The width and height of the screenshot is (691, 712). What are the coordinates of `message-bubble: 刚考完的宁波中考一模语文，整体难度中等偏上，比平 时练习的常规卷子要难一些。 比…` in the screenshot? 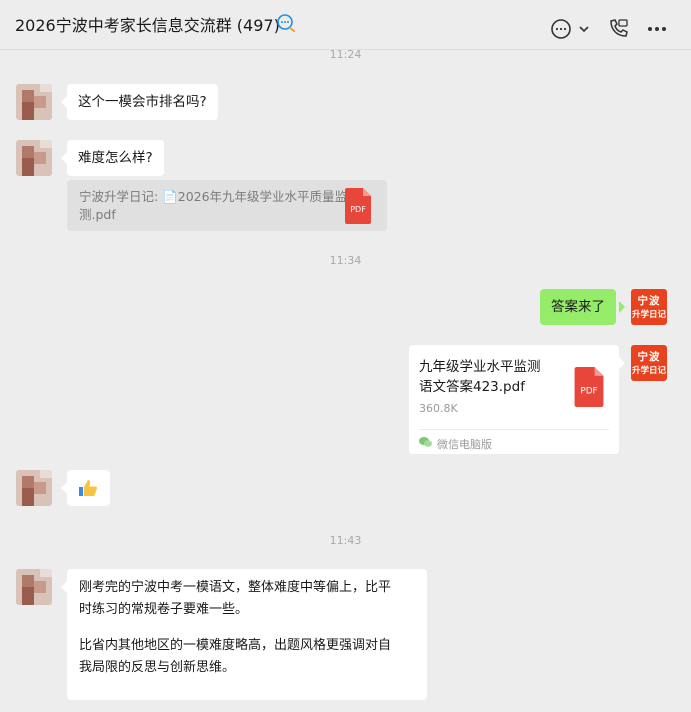 It's located at (247, 634).